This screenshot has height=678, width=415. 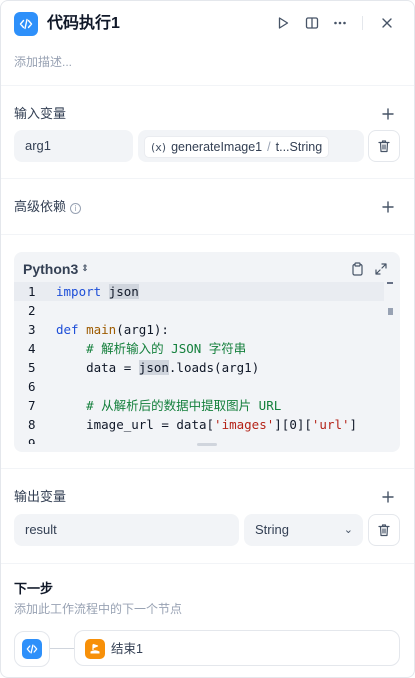 I want to click on more-icon, so click(x=340, y=23).